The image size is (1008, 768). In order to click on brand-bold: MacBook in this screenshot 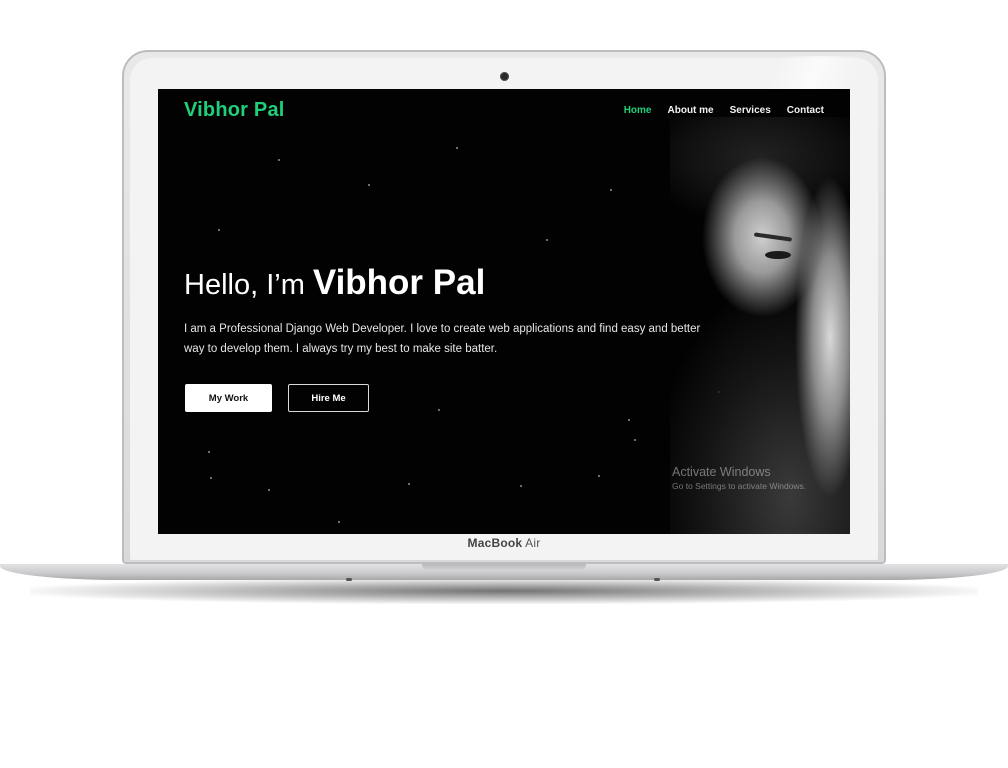, I will do `click(495, 543)`.